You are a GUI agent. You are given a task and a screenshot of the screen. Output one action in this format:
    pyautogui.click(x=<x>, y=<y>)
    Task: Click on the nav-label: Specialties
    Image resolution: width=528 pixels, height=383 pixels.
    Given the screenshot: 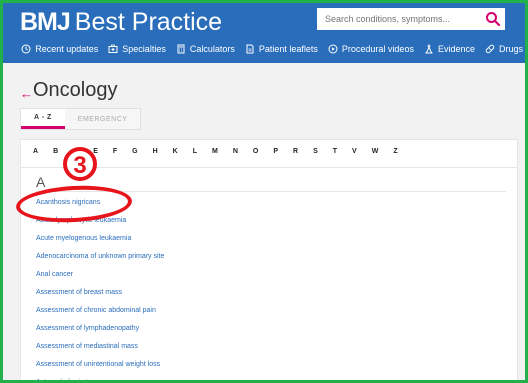 What is the action you would take?
    pyautogui.click(x=144, y=49)
    